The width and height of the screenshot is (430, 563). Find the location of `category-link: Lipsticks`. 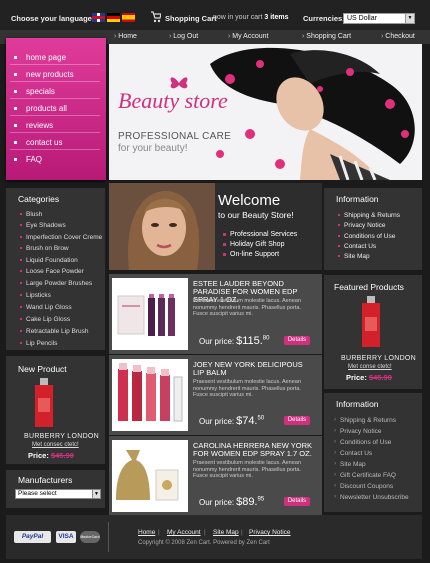

category-link: Lipsticks is located at coordinates (35, 295).